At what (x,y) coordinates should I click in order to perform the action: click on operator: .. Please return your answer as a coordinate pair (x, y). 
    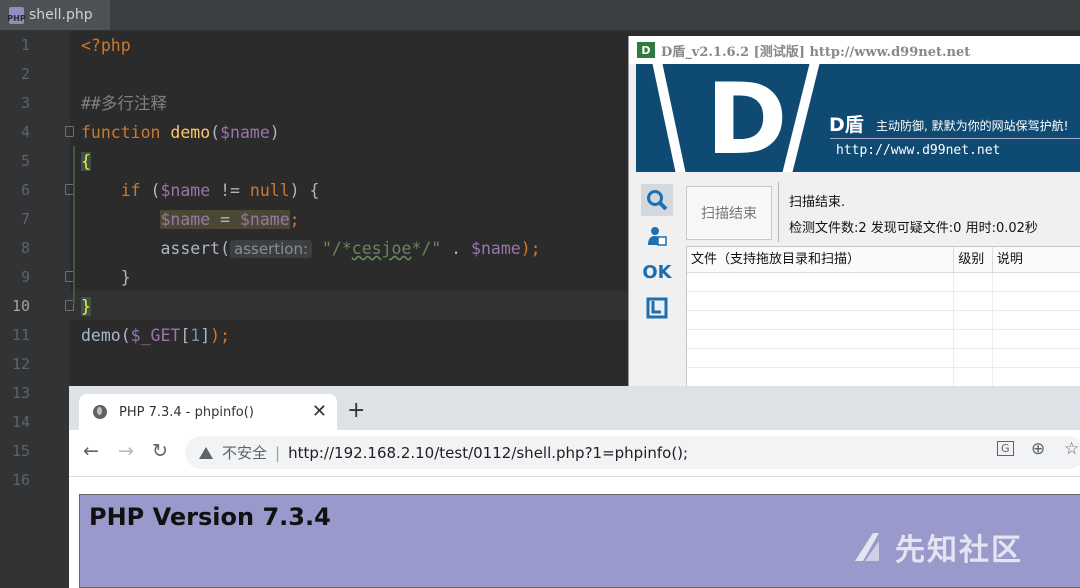
    Looking at the image, I should click on (456, 248).